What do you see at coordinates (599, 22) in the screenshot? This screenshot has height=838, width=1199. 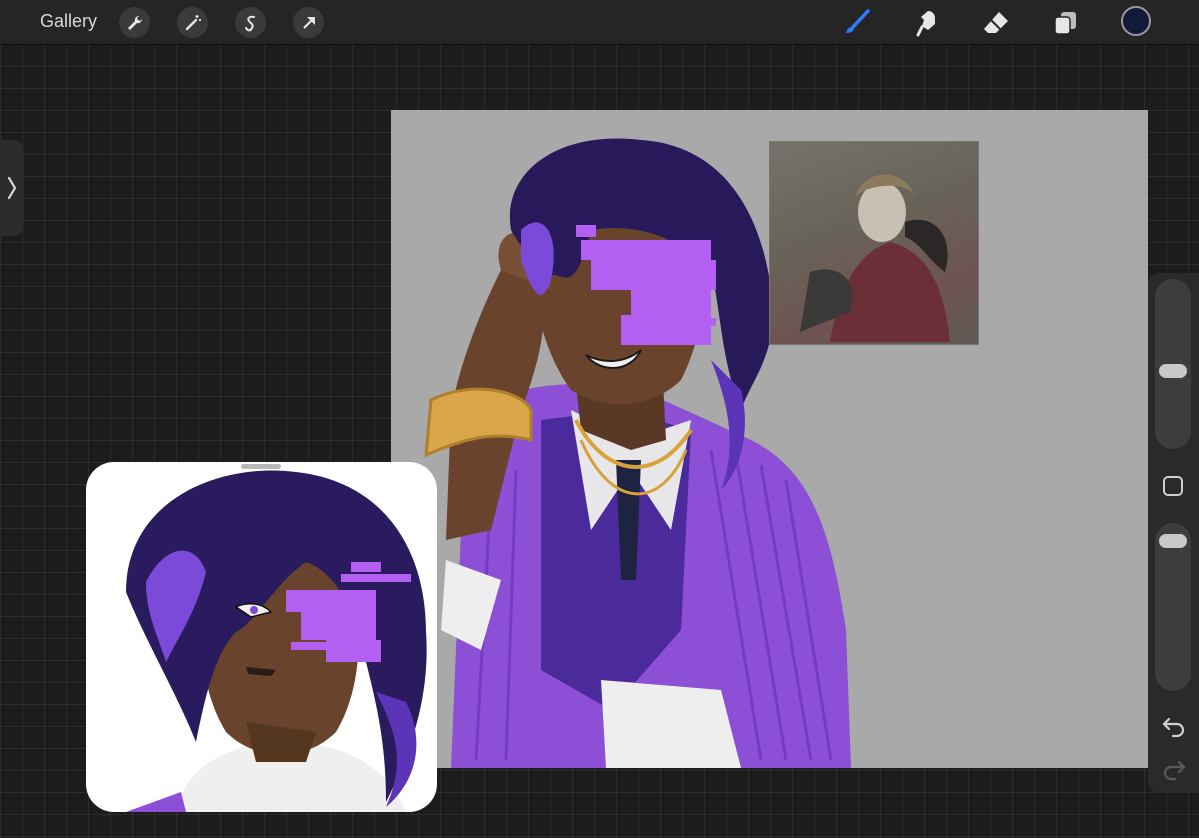 I see `top-toolbar: Gallery` at bounding box center [599, 22].